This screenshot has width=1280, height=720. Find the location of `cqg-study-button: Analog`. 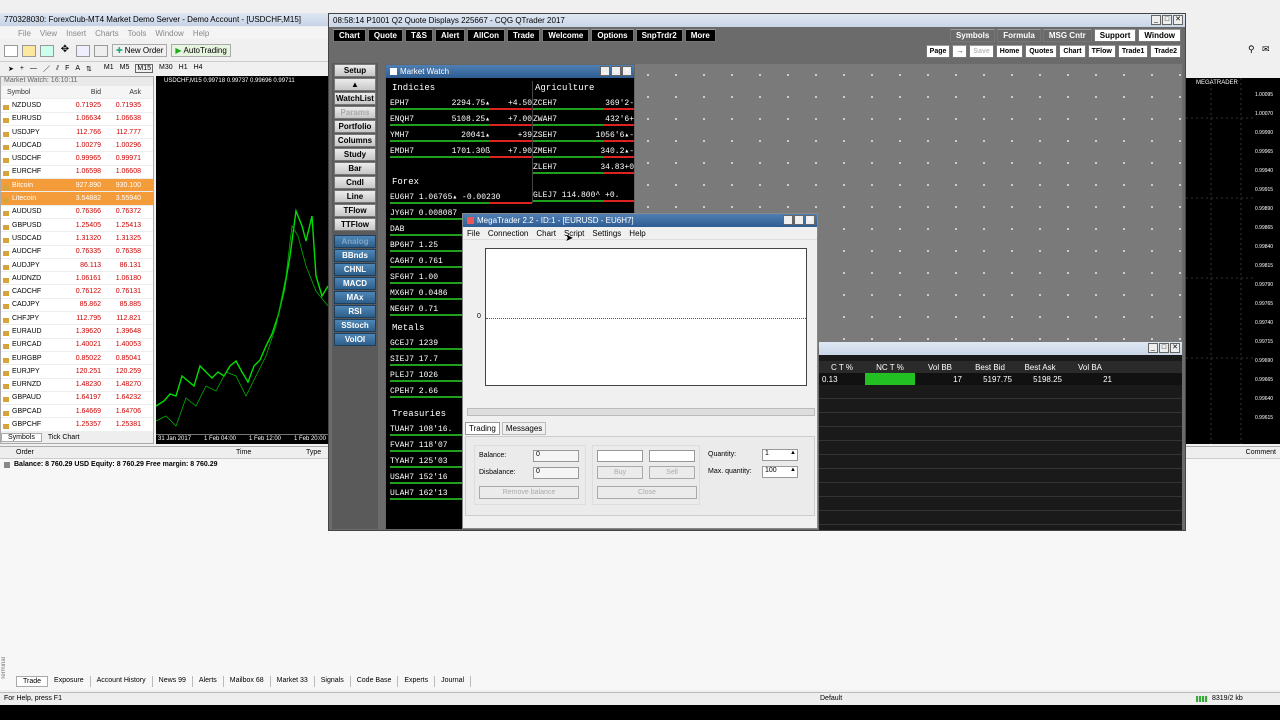

cqg-study-button: Analog is located at coordinates (355, 241).